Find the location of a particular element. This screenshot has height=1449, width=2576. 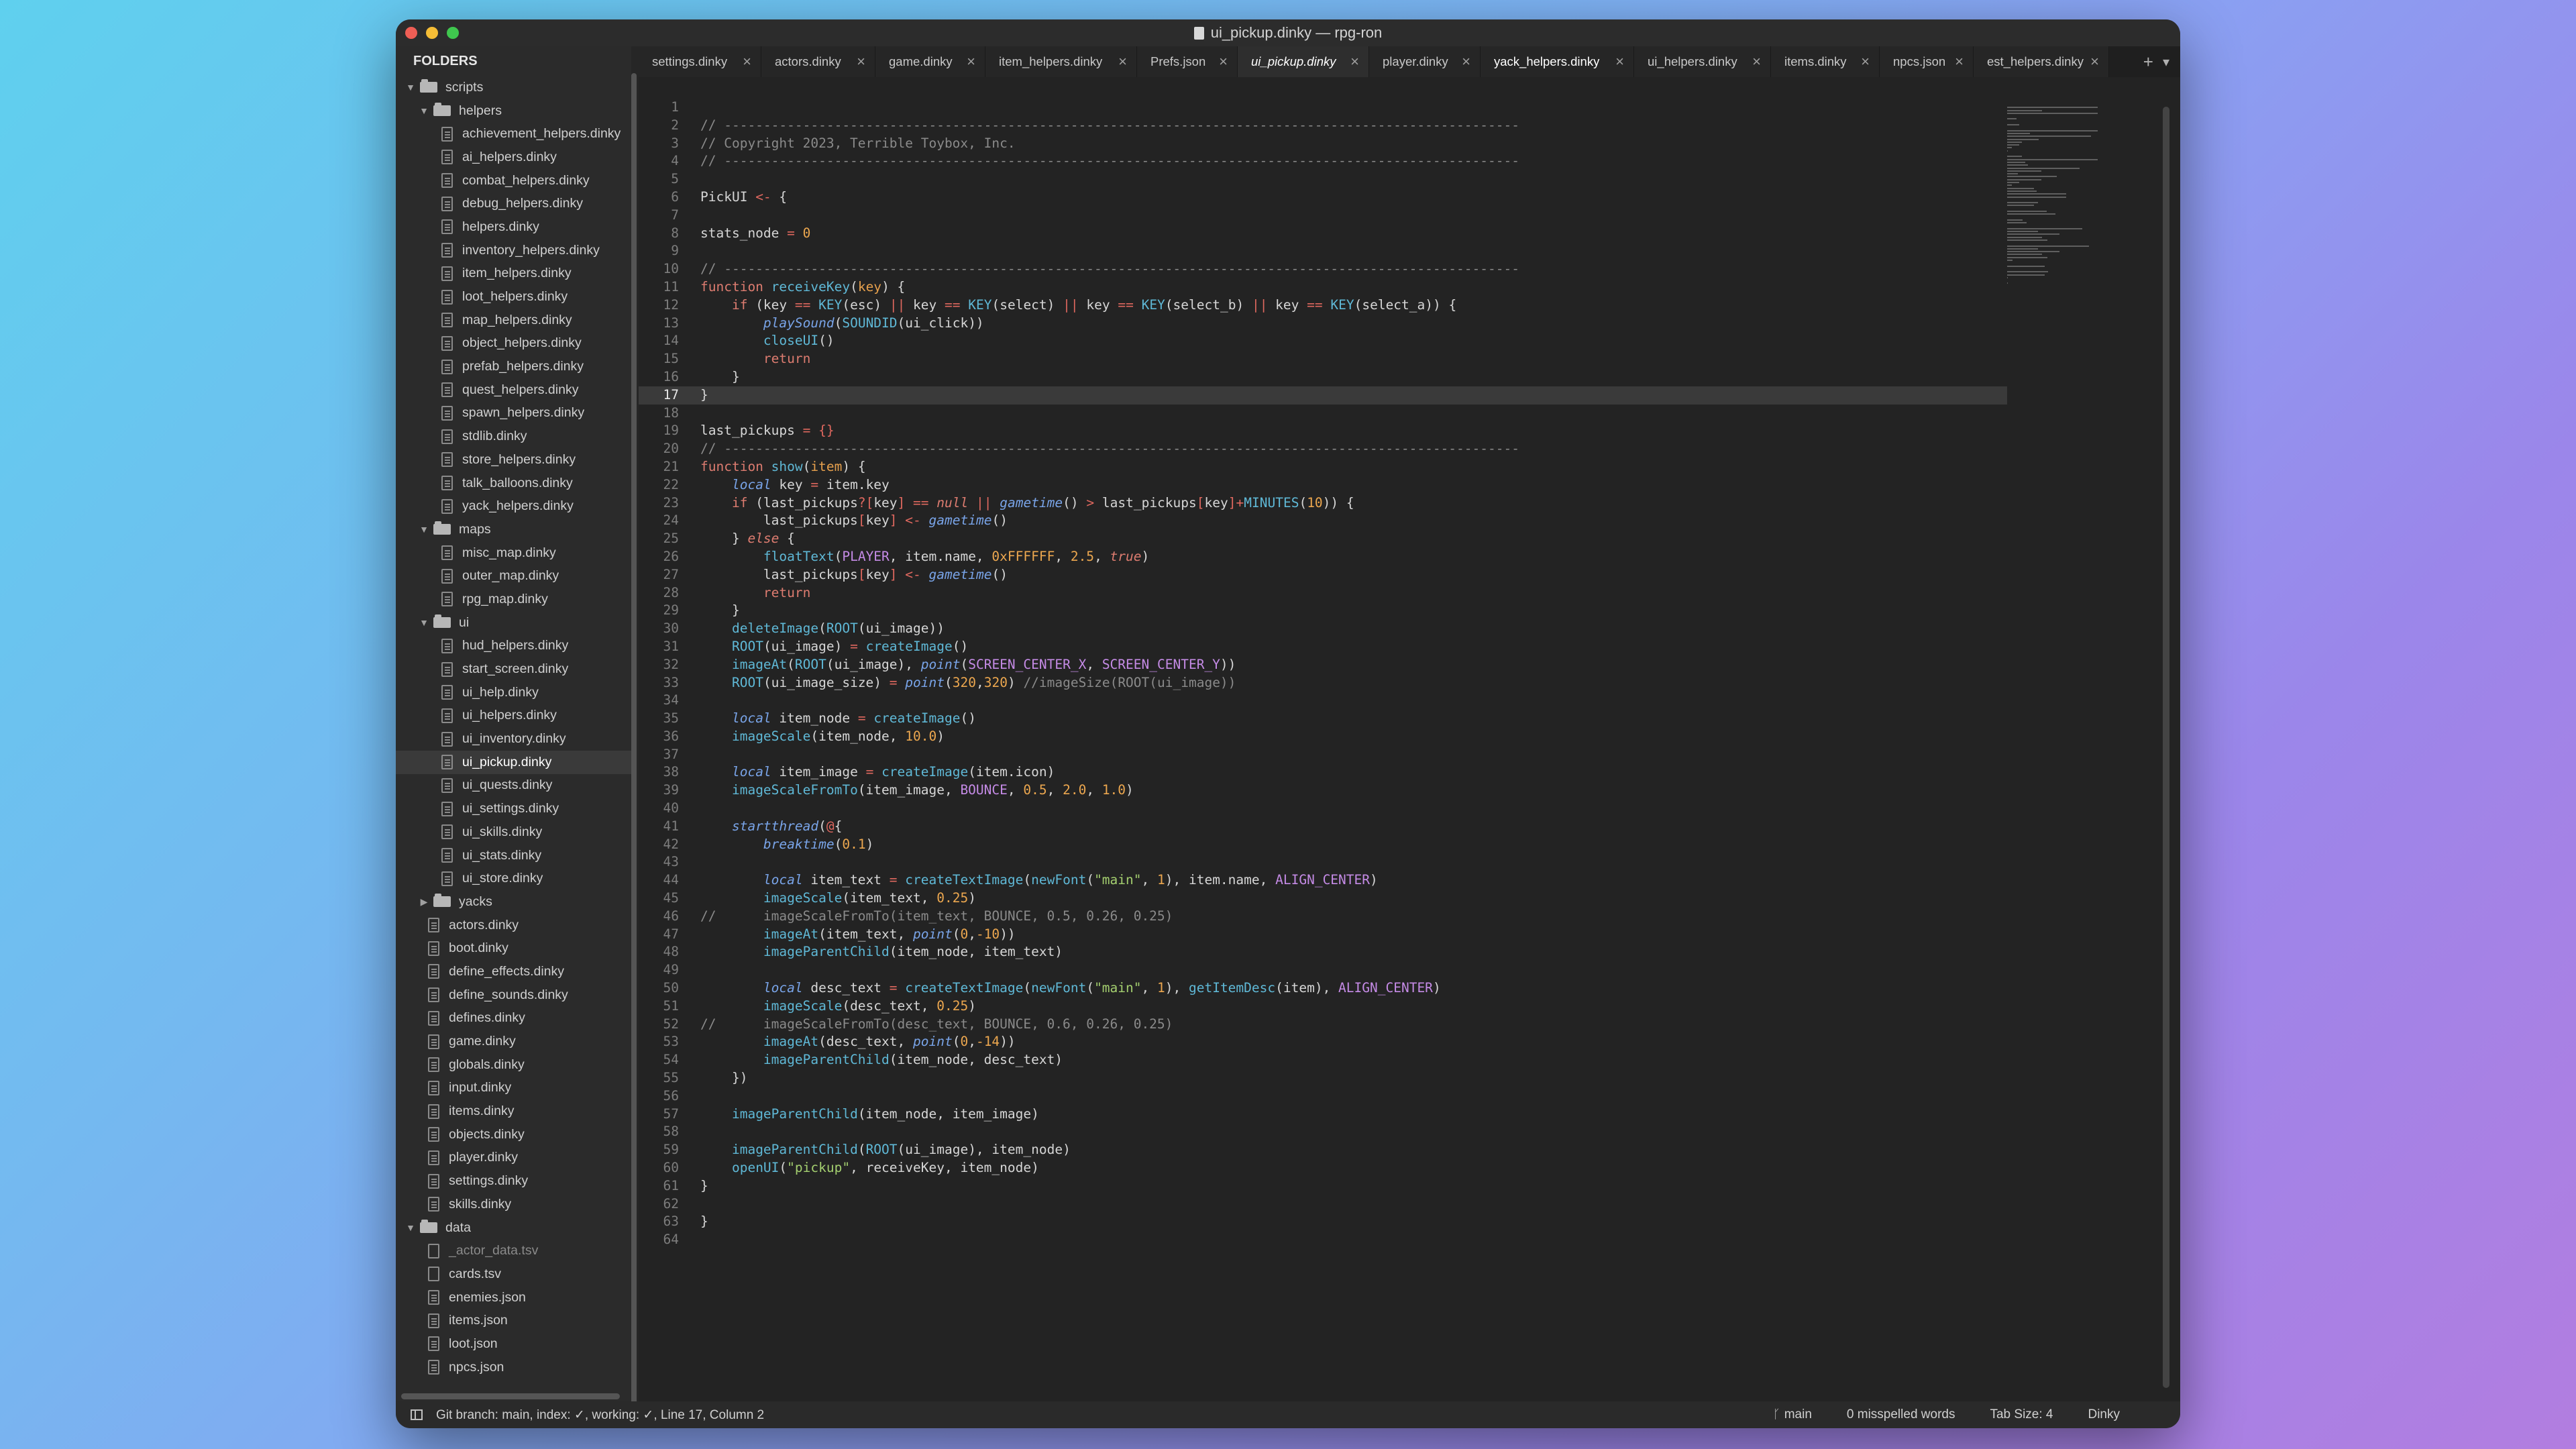

sidebar-file: item_helpers.dinky is located at coordinates (514, 274).